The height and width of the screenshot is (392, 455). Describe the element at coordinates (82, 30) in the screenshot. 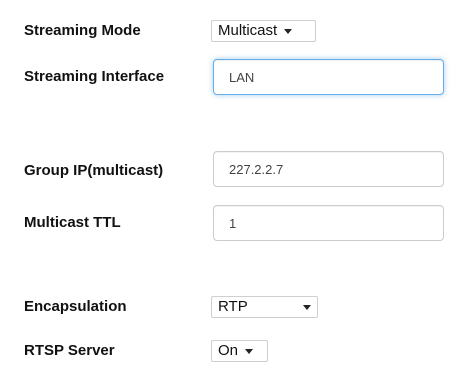

I see `streaming-mode-label: Streaming Mode` at that location.